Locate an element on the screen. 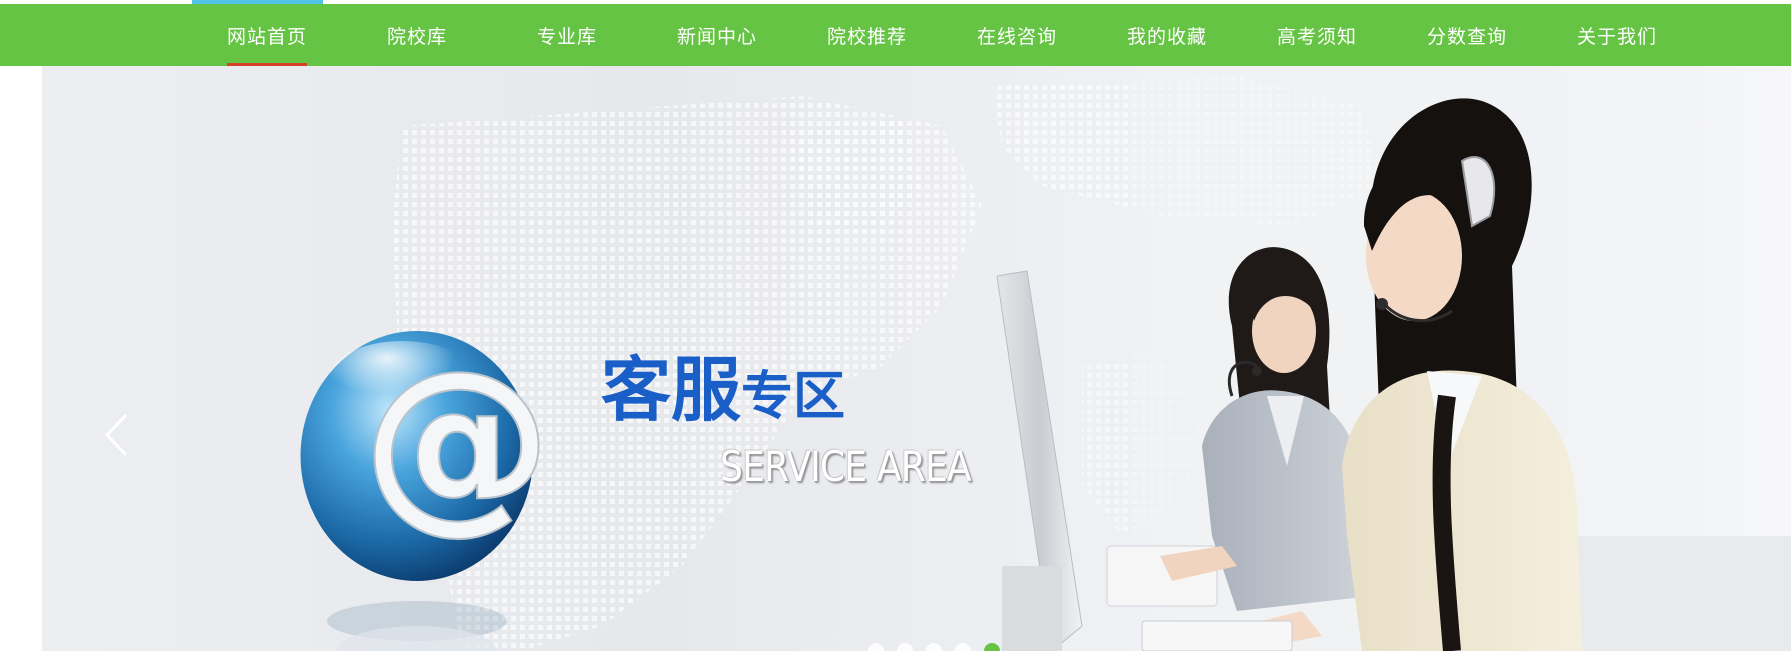 This screenshot has height=651, width=1791. nav-label: 分数查询 is located at coordinates (1466, 36).